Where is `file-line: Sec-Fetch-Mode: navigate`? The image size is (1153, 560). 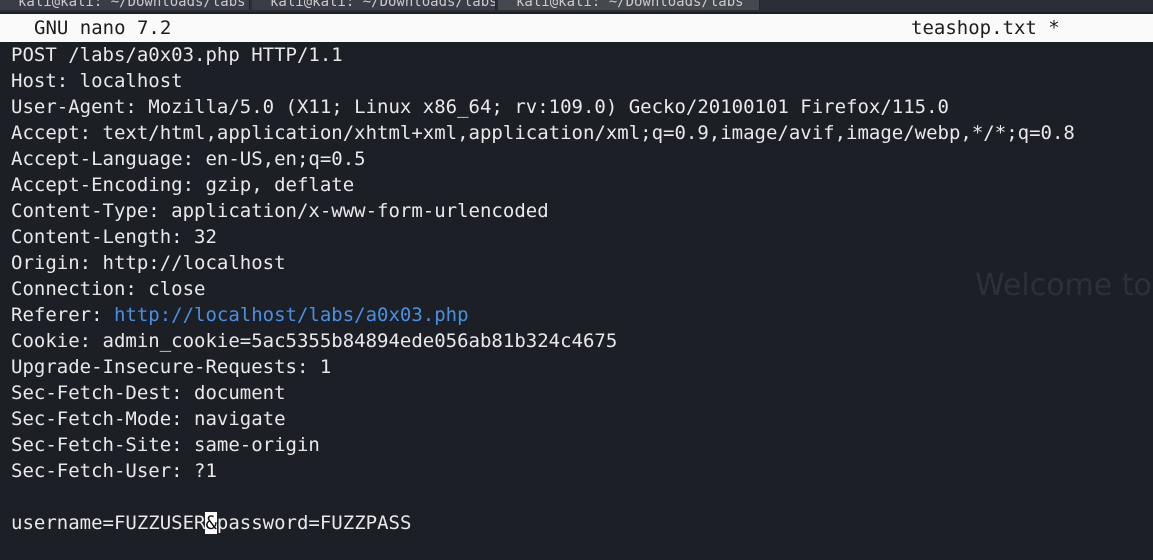 file-line: Sec-Fetch-Mode: navigate is located at coordinates (148, 419).